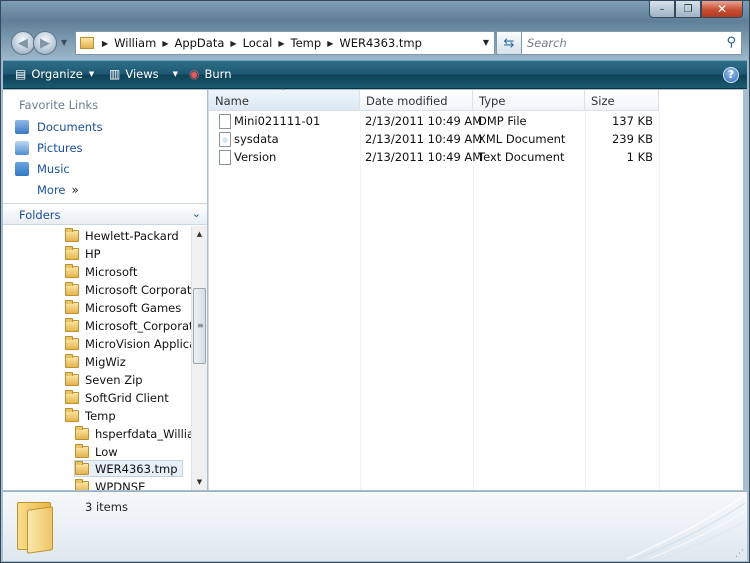 This screenshot has width=750, height=563. What do you see at coordinates (105, 214) in the screenshot?
I see `folders-header: Folders ⌄` at bounding box center [105, 214].